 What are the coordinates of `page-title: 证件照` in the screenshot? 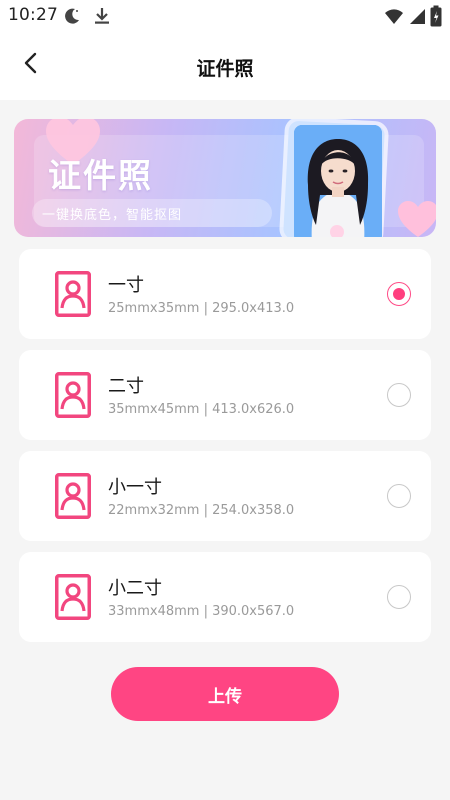 It's located at (225, 69).